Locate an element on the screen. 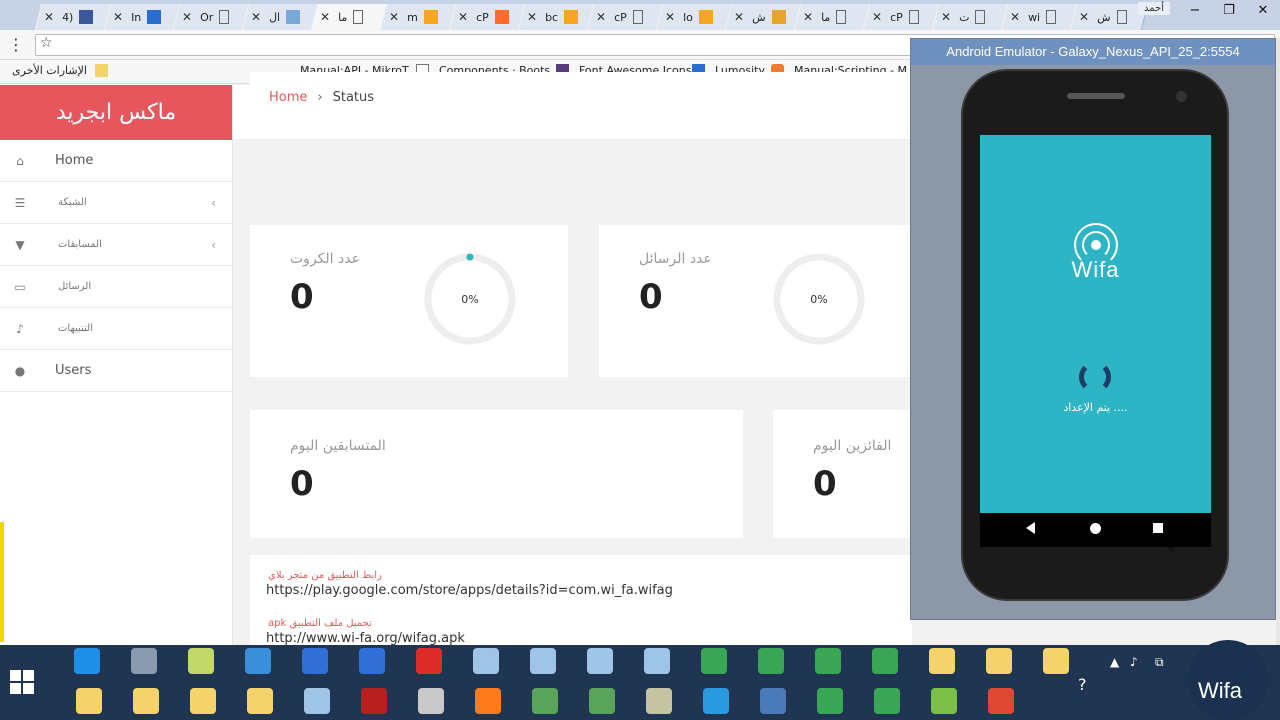 The height and width of the screenshot is (720, 1280). tab-label: m is located at coordinates (412, 17).